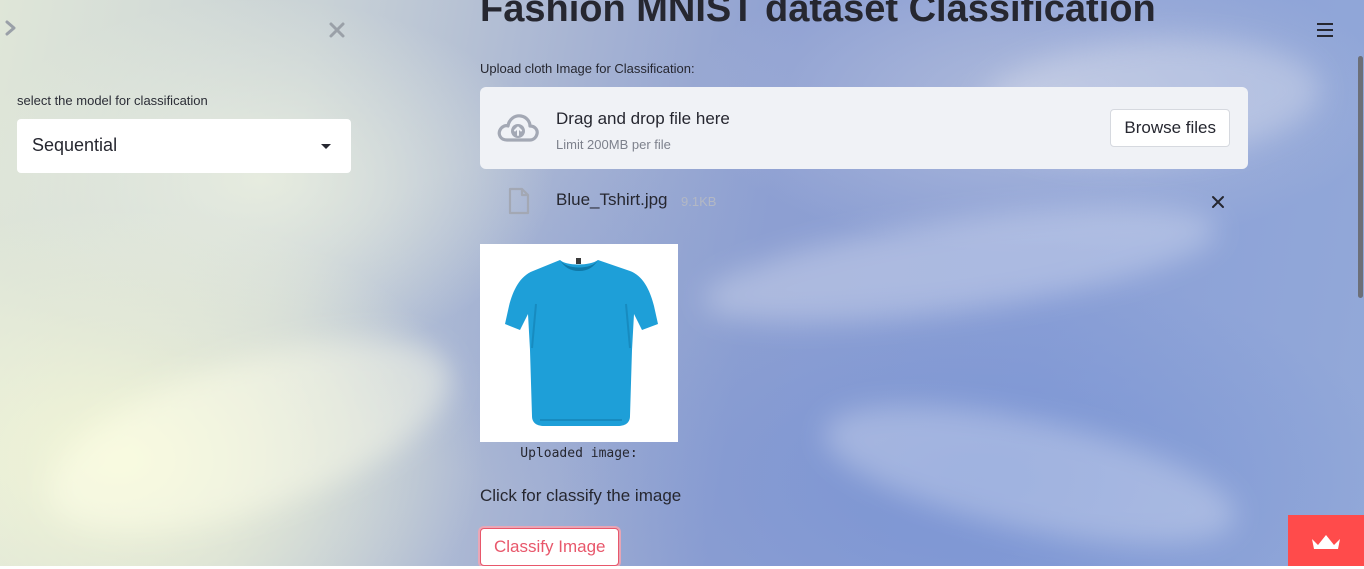 This screenshot has width=1364, height=569. I want to click on tshirt-image, so click(581, 342).